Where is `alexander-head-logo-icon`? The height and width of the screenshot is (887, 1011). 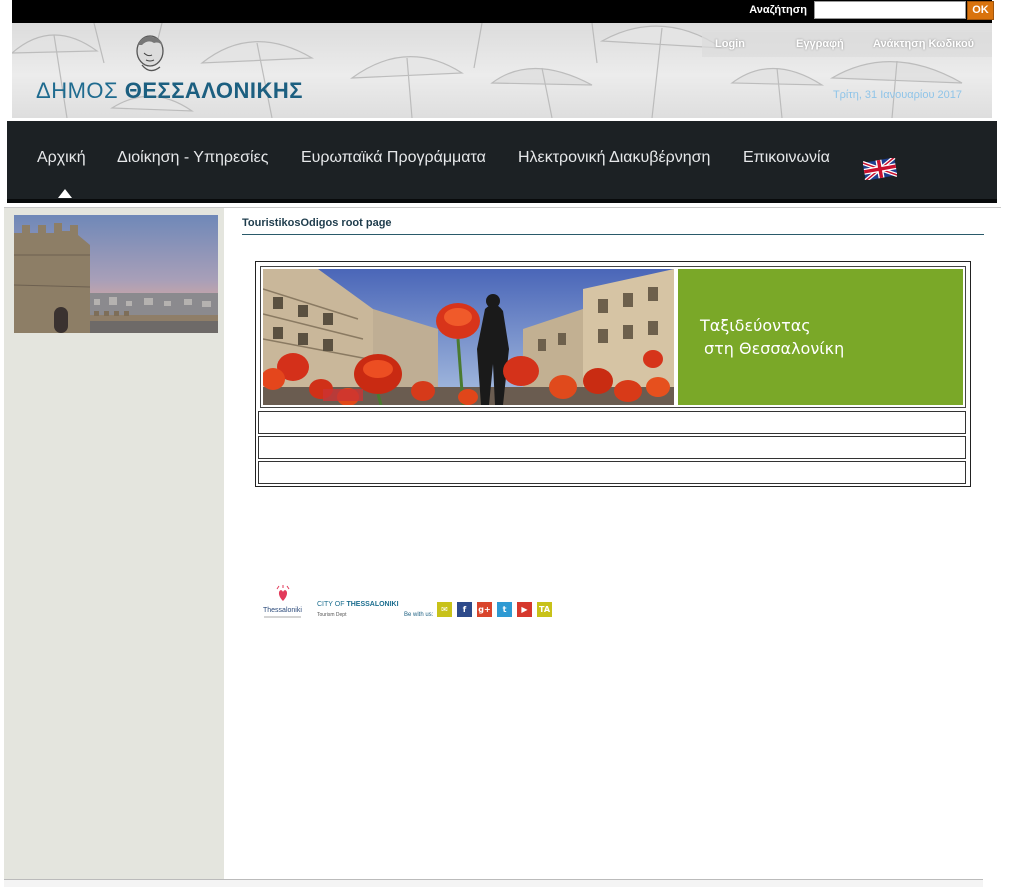 alexander-head-logo-icon is located at coordinates (150, 53).